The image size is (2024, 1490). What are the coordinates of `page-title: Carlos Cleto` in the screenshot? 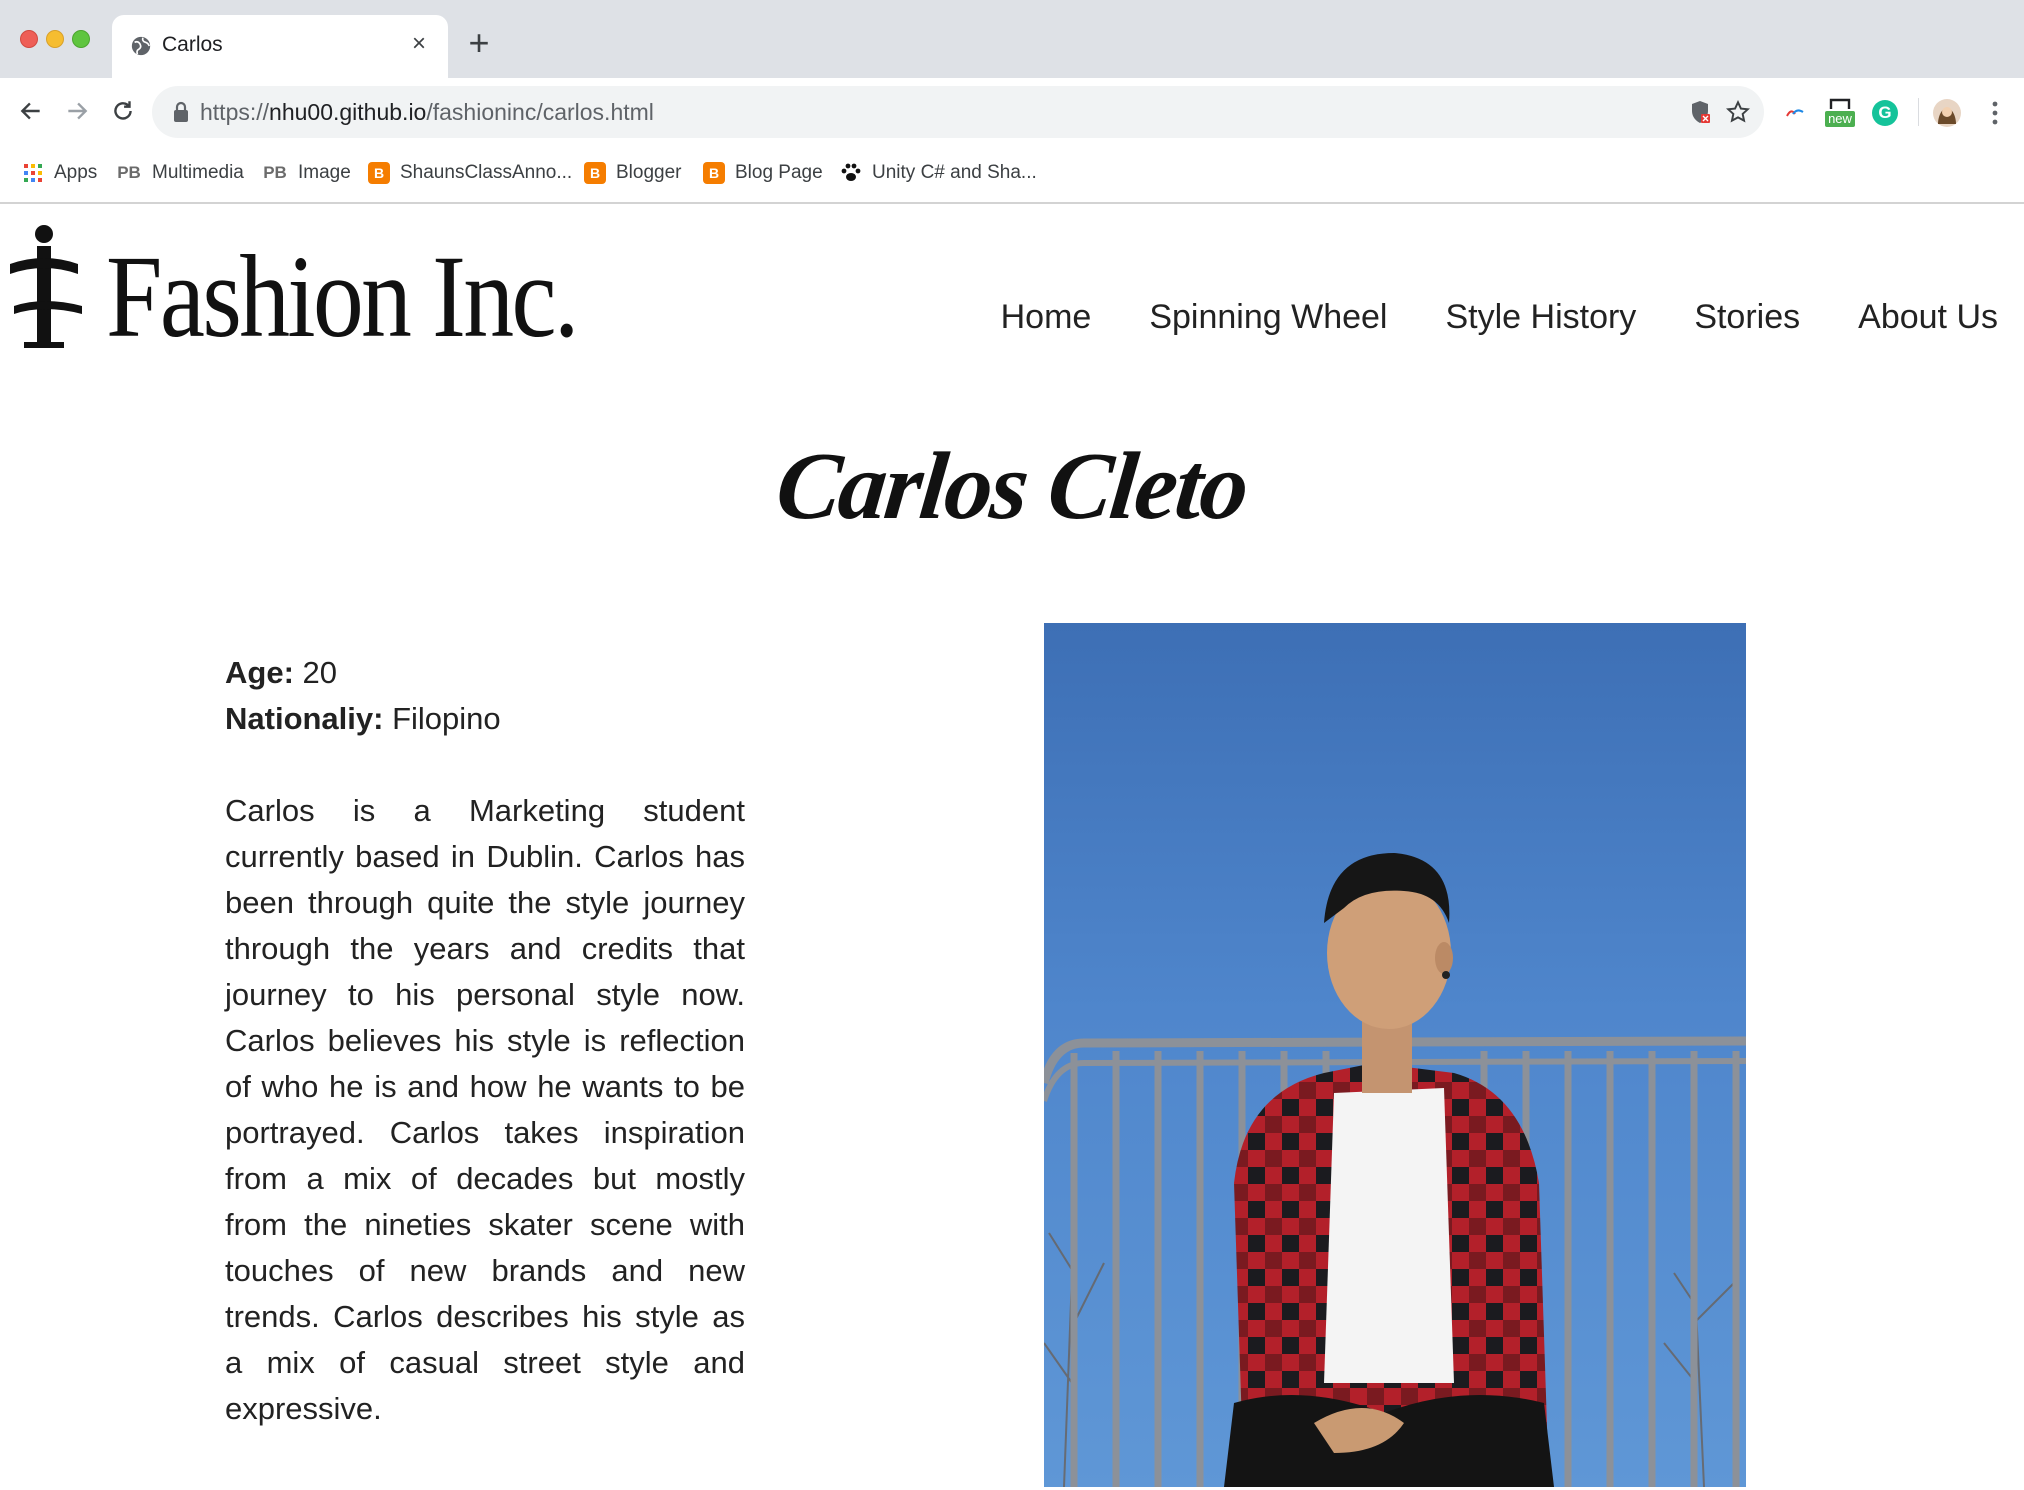 It's located at (1012, 485).